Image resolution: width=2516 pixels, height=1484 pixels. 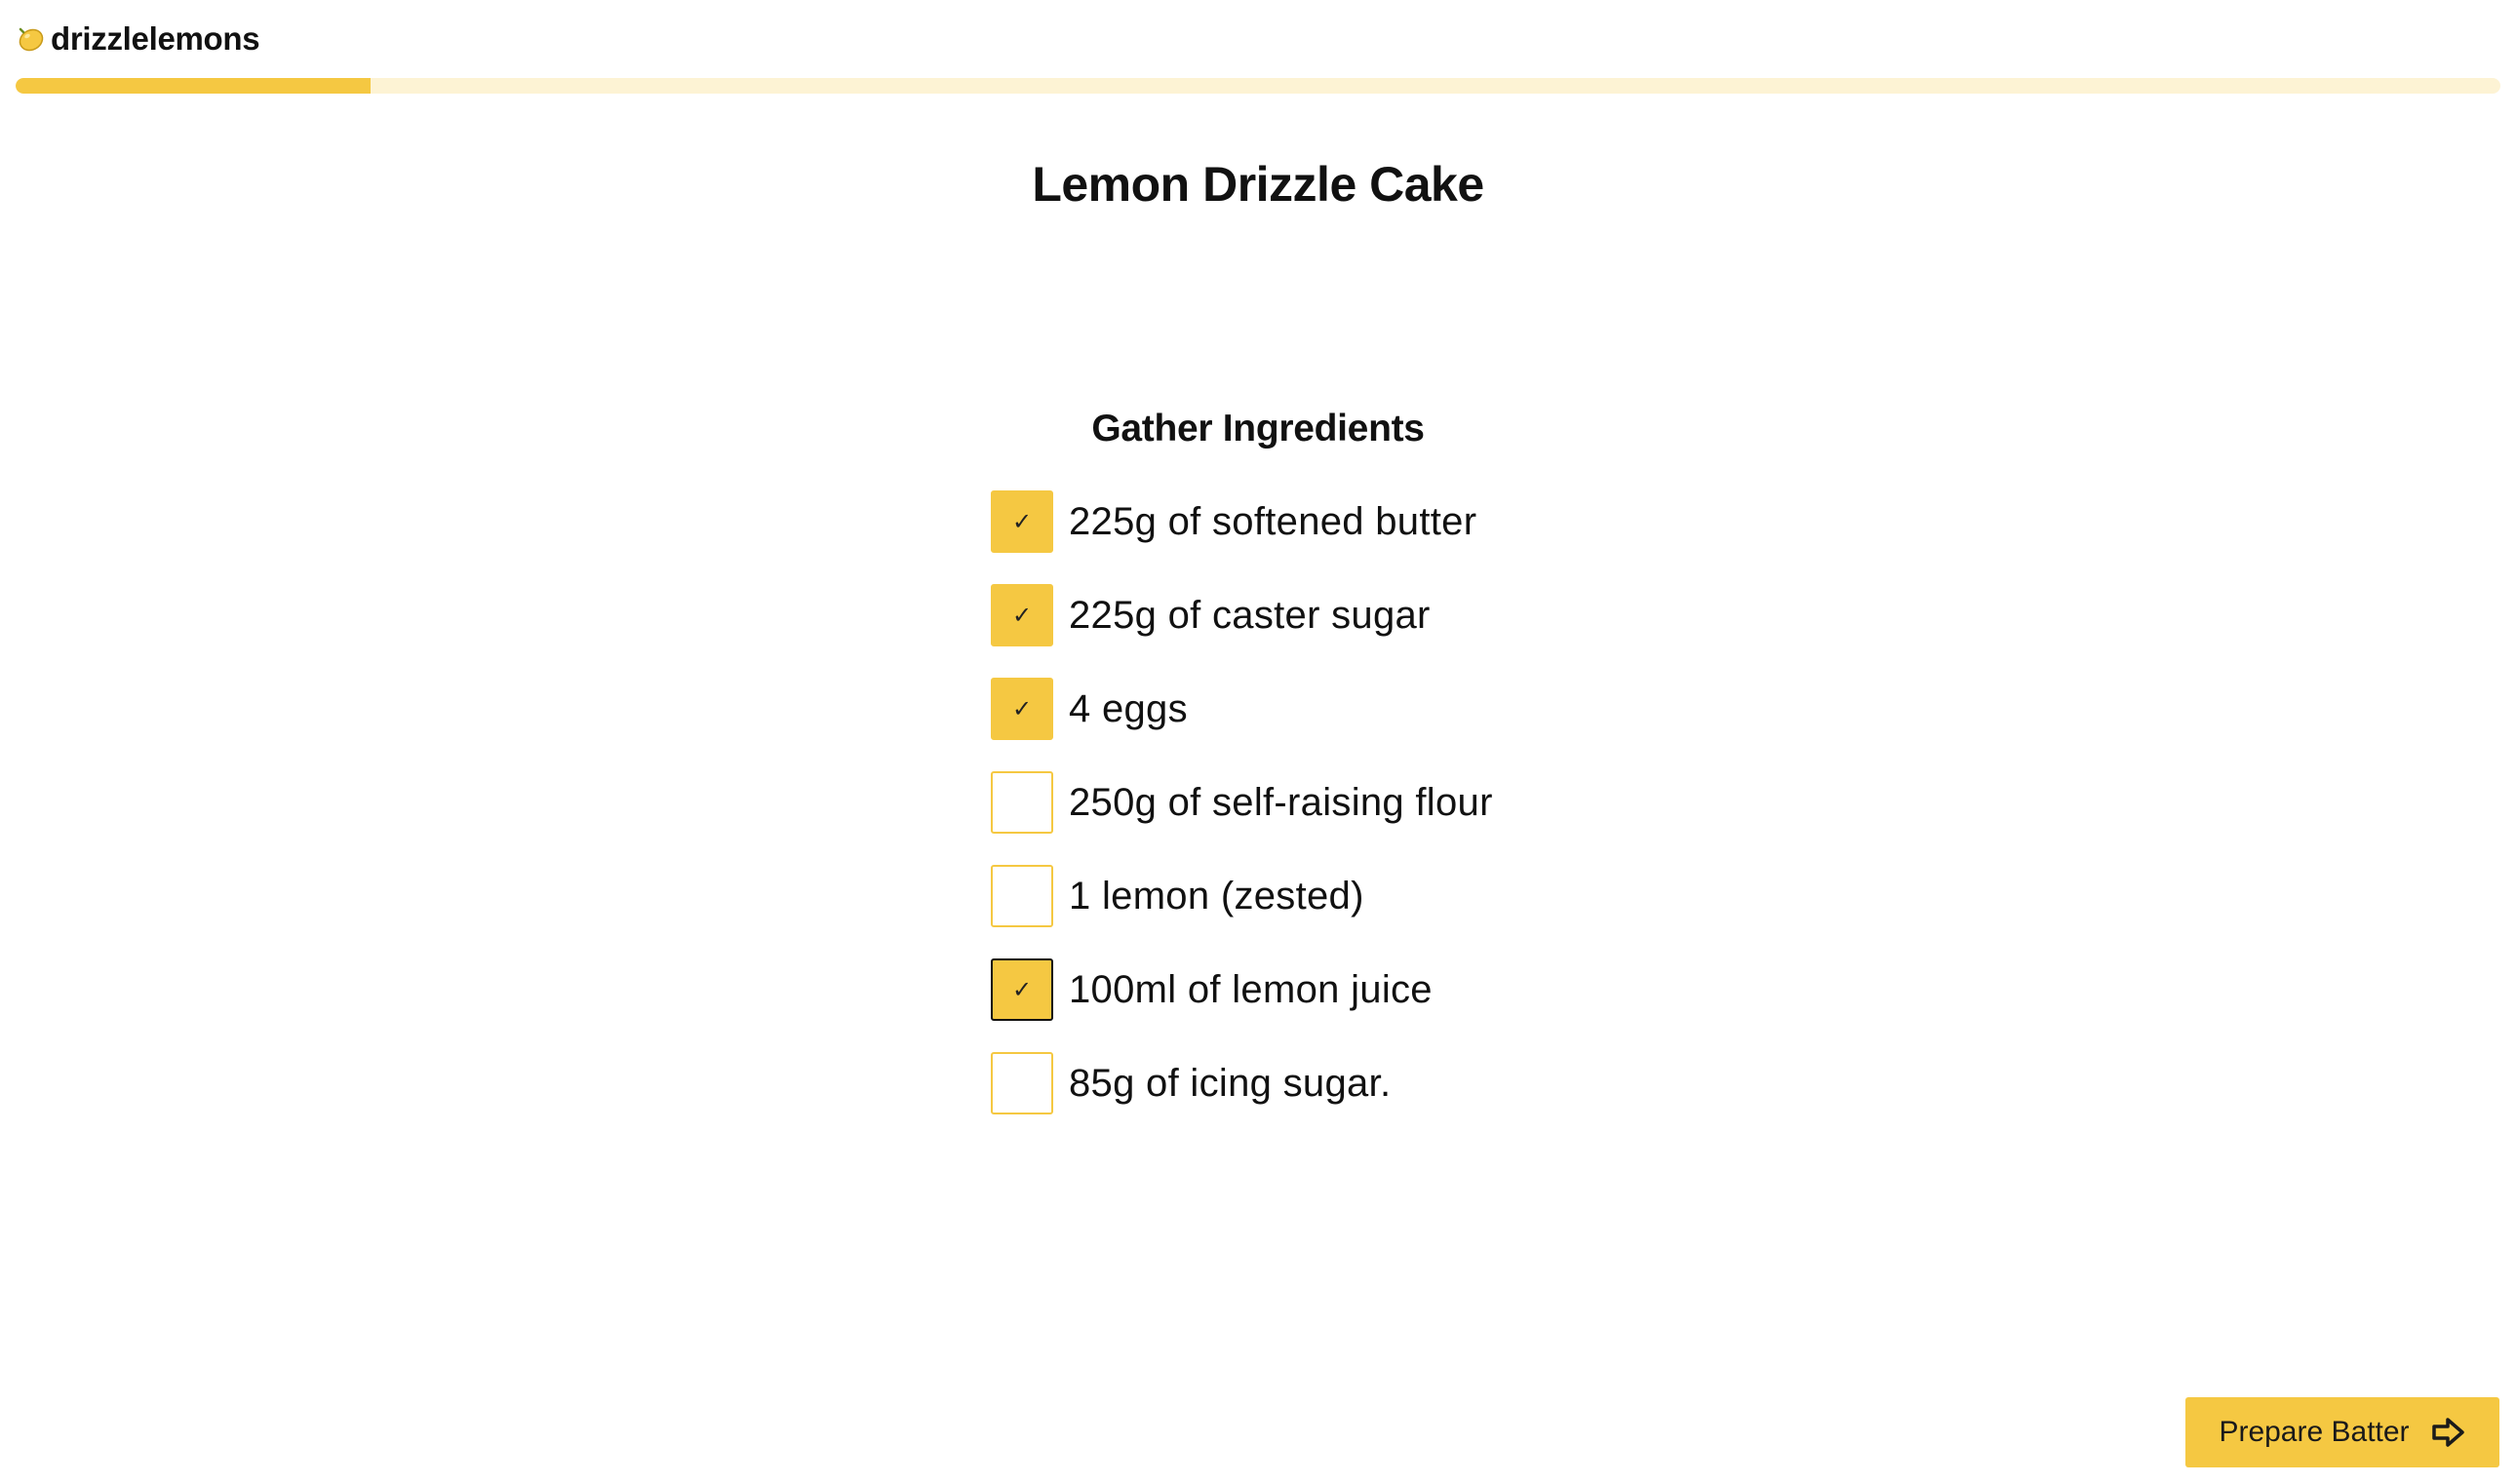 I want to click on ingredient-label: 4 eggs, so click(x=1128, y=708).